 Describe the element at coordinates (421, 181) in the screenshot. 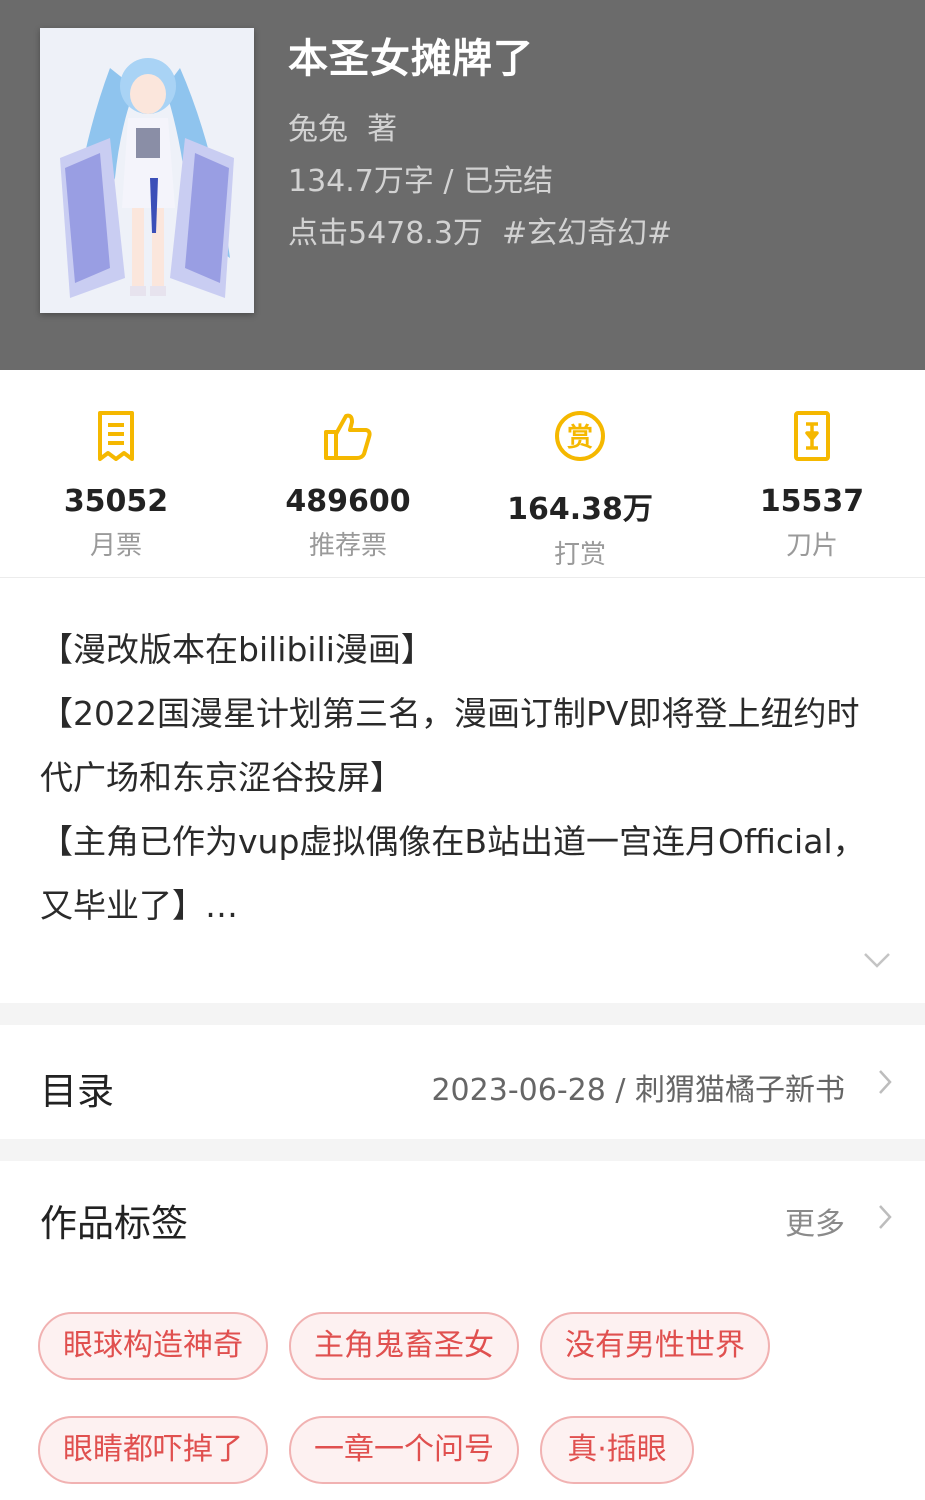

I see `book-word-count-status: 134.7万字 / 已完结` at that location.